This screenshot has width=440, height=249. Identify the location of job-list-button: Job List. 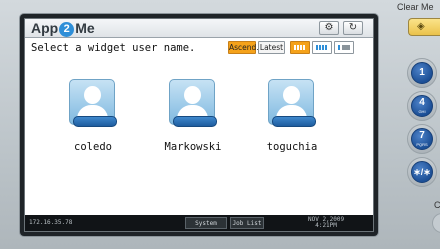
(247, 223).